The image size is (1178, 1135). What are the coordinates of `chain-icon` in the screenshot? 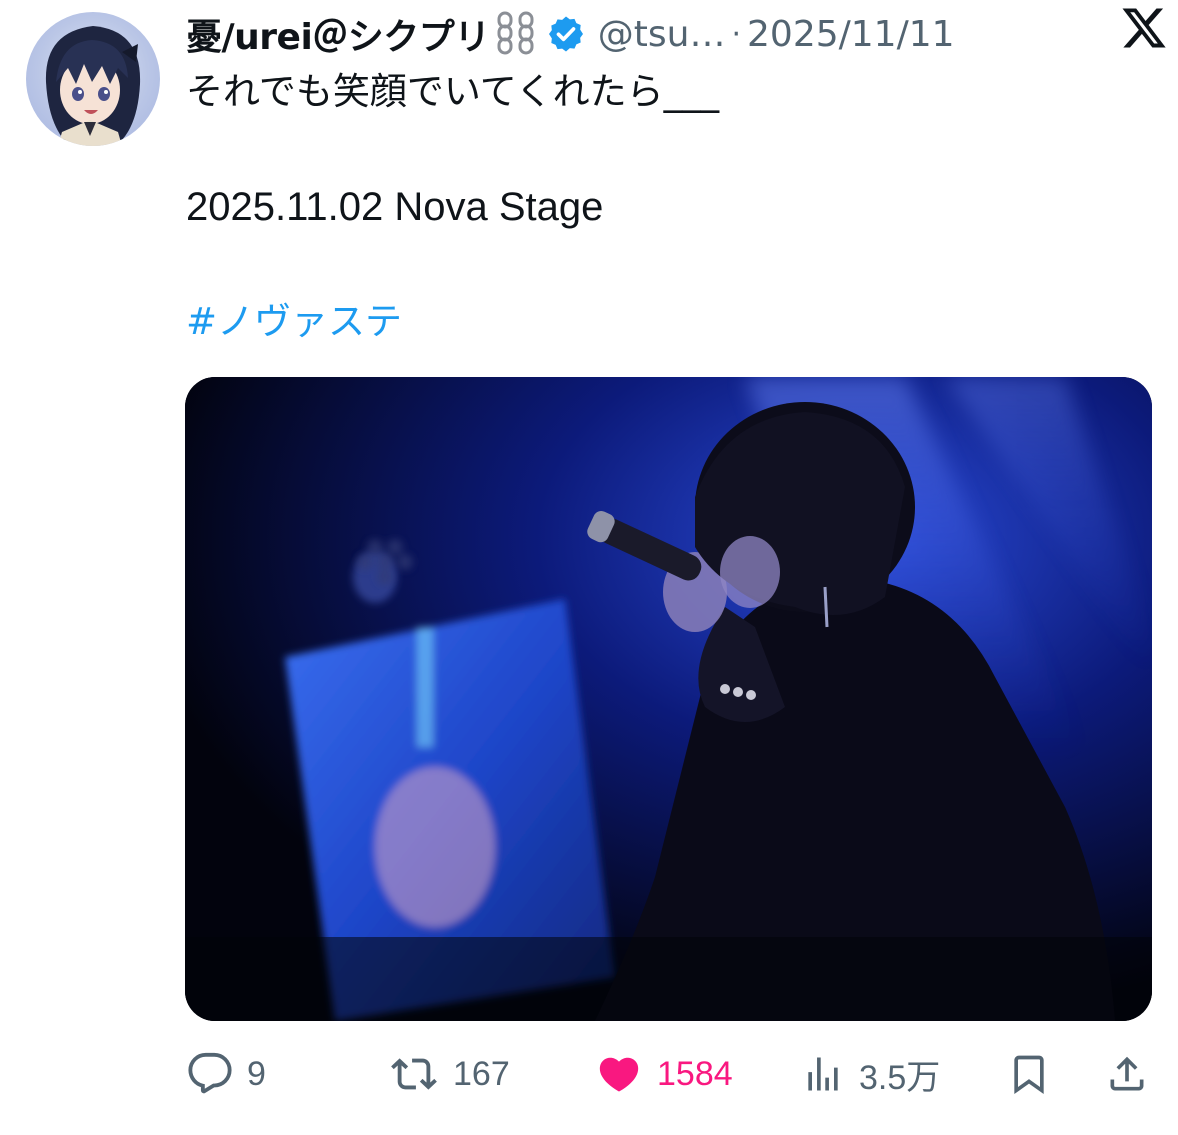 It's located at (516, 34).